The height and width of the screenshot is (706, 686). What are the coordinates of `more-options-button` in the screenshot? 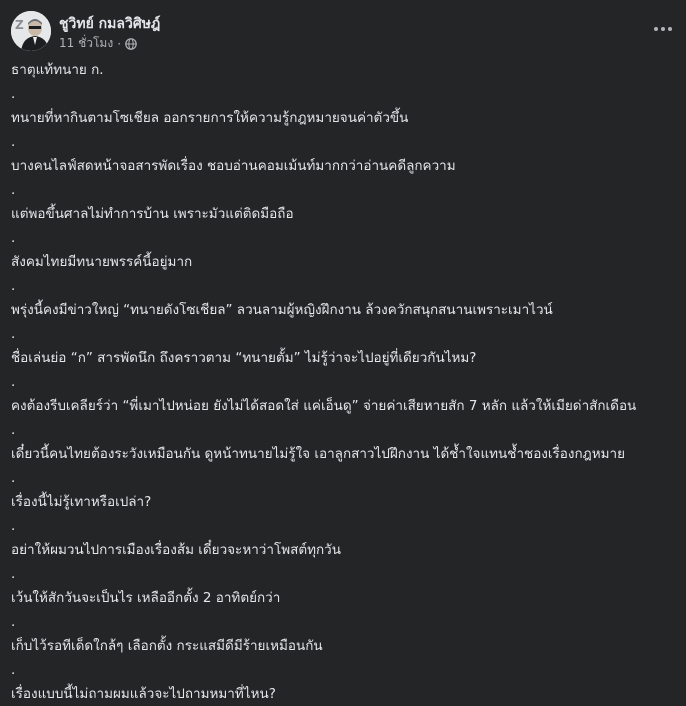 It's located at (663, 29).